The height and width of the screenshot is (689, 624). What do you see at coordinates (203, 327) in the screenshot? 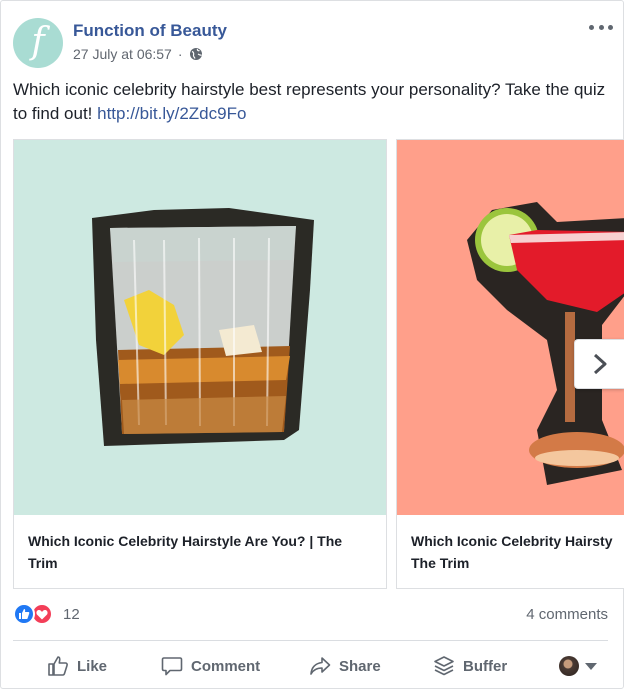
I see `whiskey-glass-image` at bounding box center [203, 327].